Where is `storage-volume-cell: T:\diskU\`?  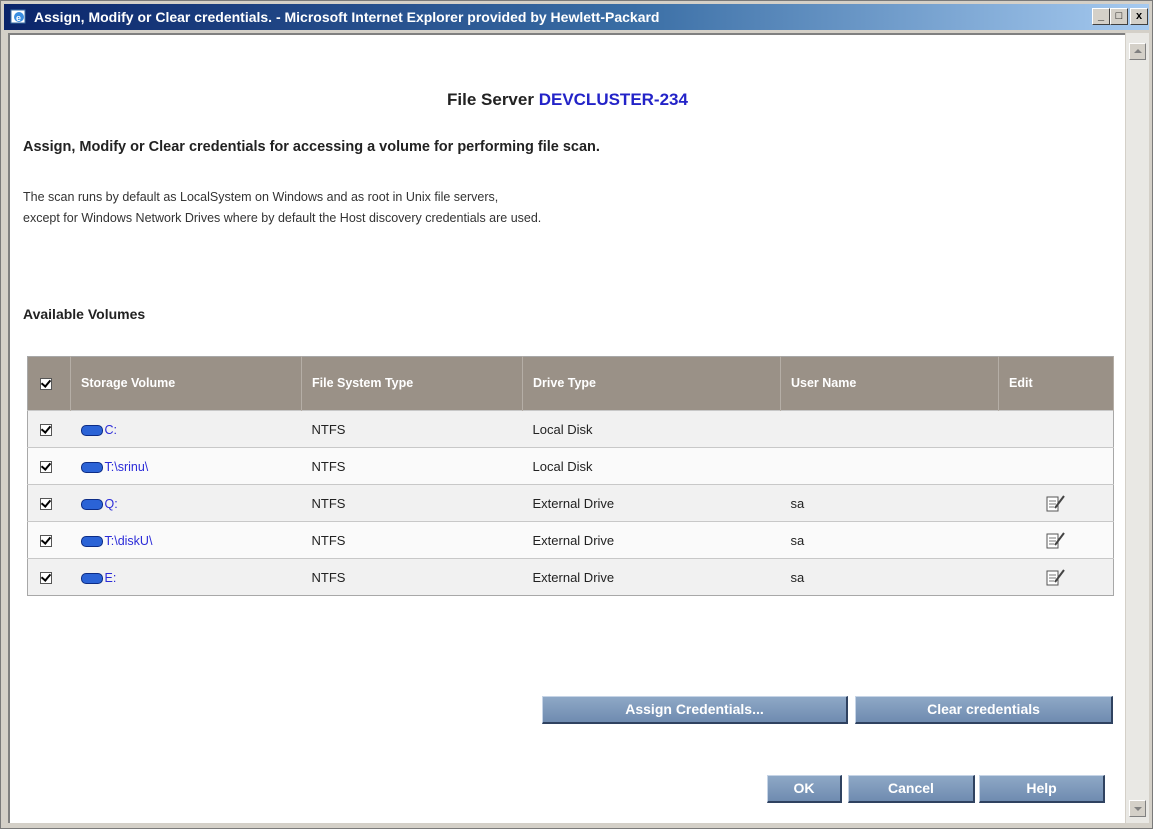
storage-volume-cell: T:\diskU\ is located at coordinates (186, 540).